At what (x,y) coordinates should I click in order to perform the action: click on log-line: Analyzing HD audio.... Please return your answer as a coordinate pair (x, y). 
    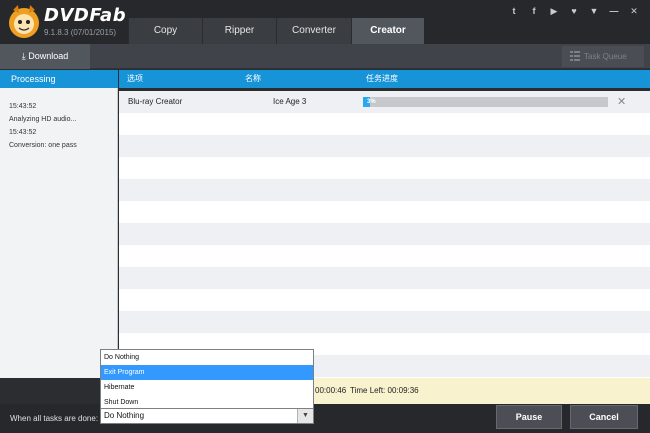
    Looking at the image, I should click on (43, 119).